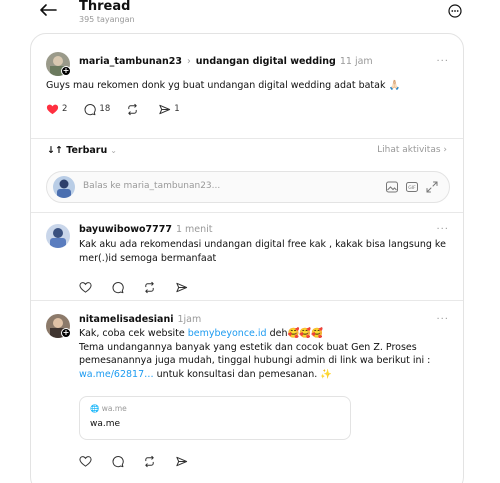 This screenshot has height=483, width=500. What do you see at coordinates (133, 333) in the screenshot?
I see `post-text-part: Kak, coba cek website` at bounding box center [133, 333].